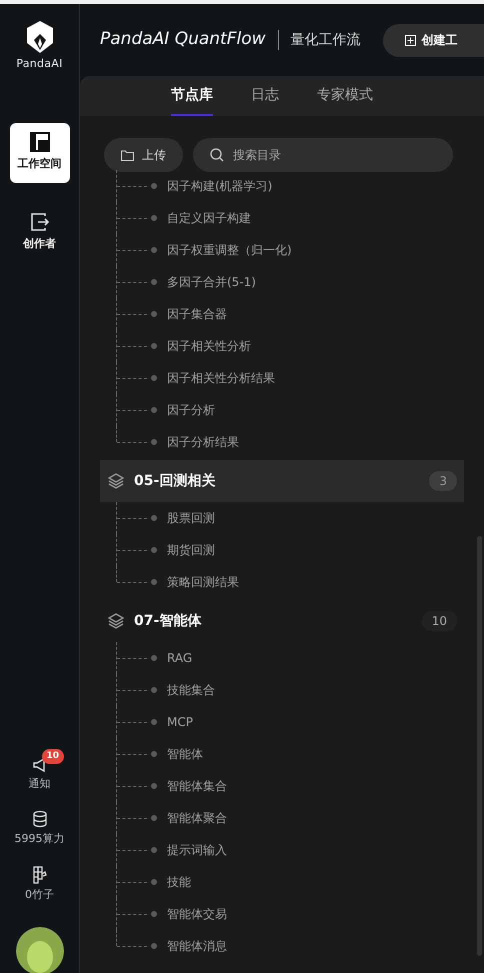  What do you see at coordinates (323, 155) in the screenshot?
I see `search-field: 搜索目录` at bounding box center [323, 155].